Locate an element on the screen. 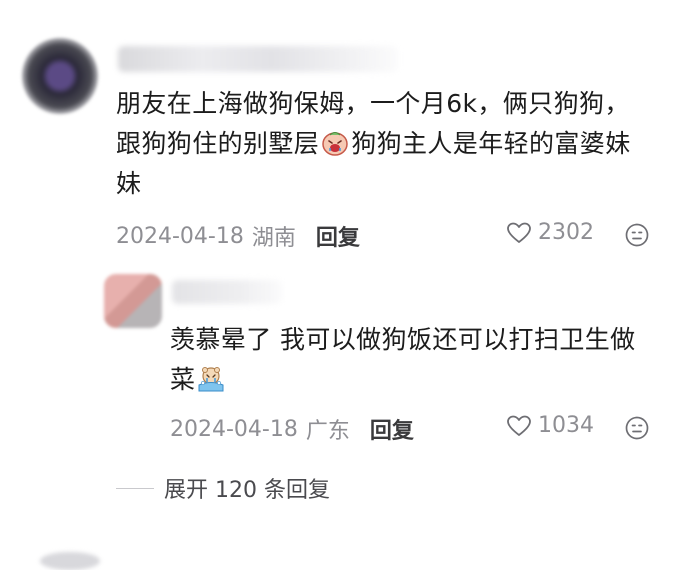 The width and height of the screenshot is (690, 570). replier-name-blurred is located at coordinates (227, 292).